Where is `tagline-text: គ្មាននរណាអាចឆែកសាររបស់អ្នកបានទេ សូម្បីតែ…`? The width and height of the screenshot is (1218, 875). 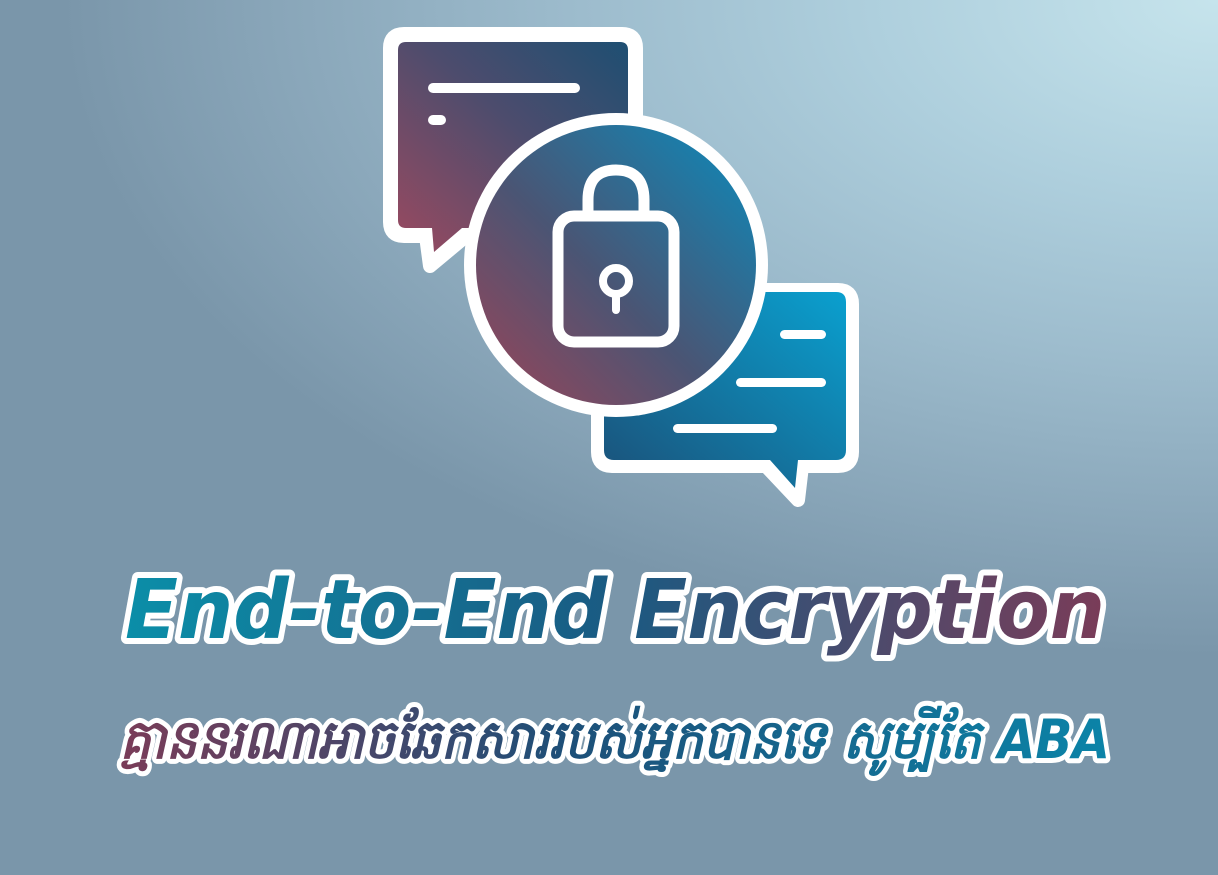
tagline-text: គ្មាននរណាអាចឆែកសាររបស់អ្នកបានទេ សូម្បីតែ… is located at coordinates (615, 740).